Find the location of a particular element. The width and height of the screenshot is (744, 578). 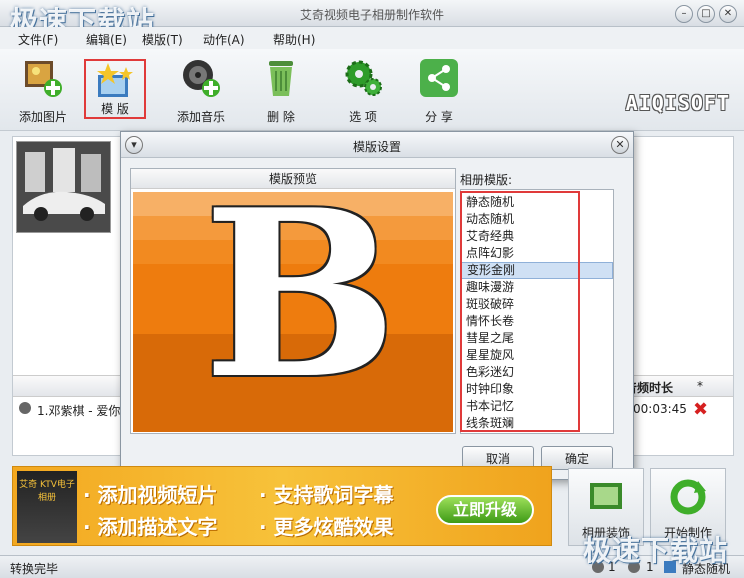

remove-icon: ✖ is located at coordinates (700, 409).